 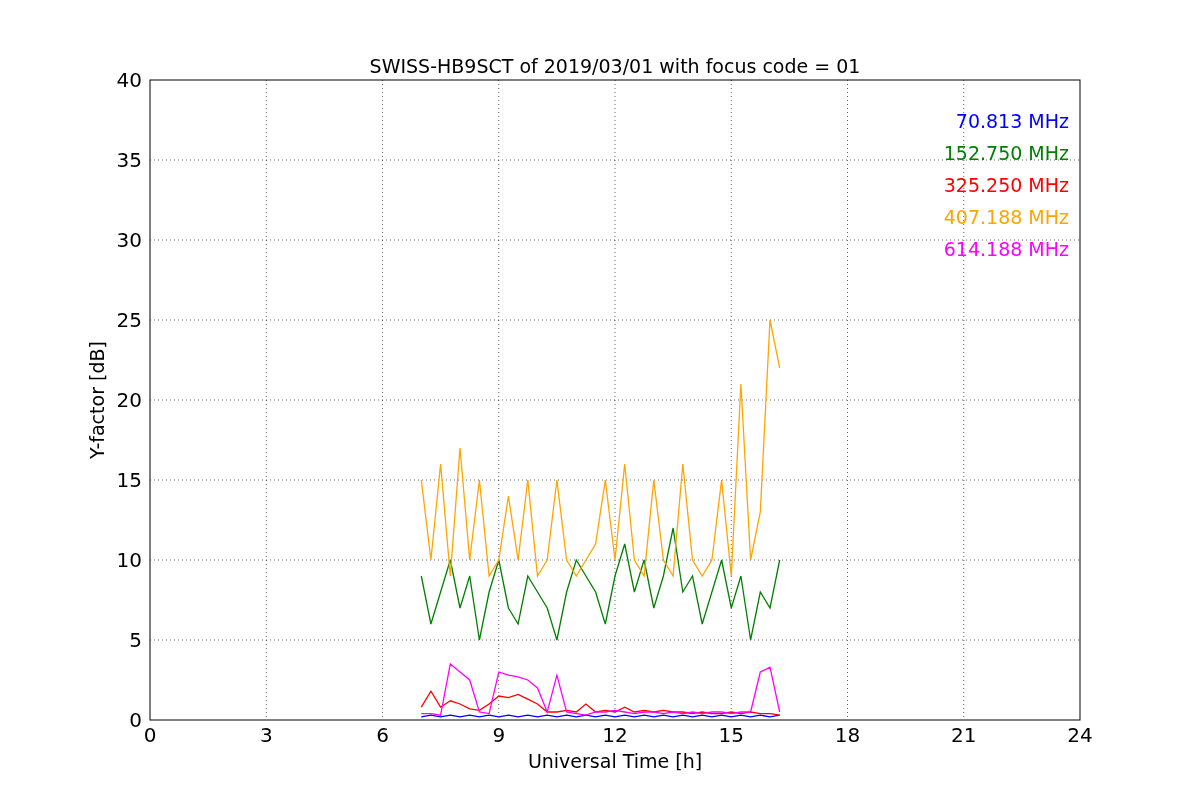 What do you see at coordinates (1012, 121) in the screenshot?
I see `legend-label: 70.813 MHz` at bounding box center [1012, 121].